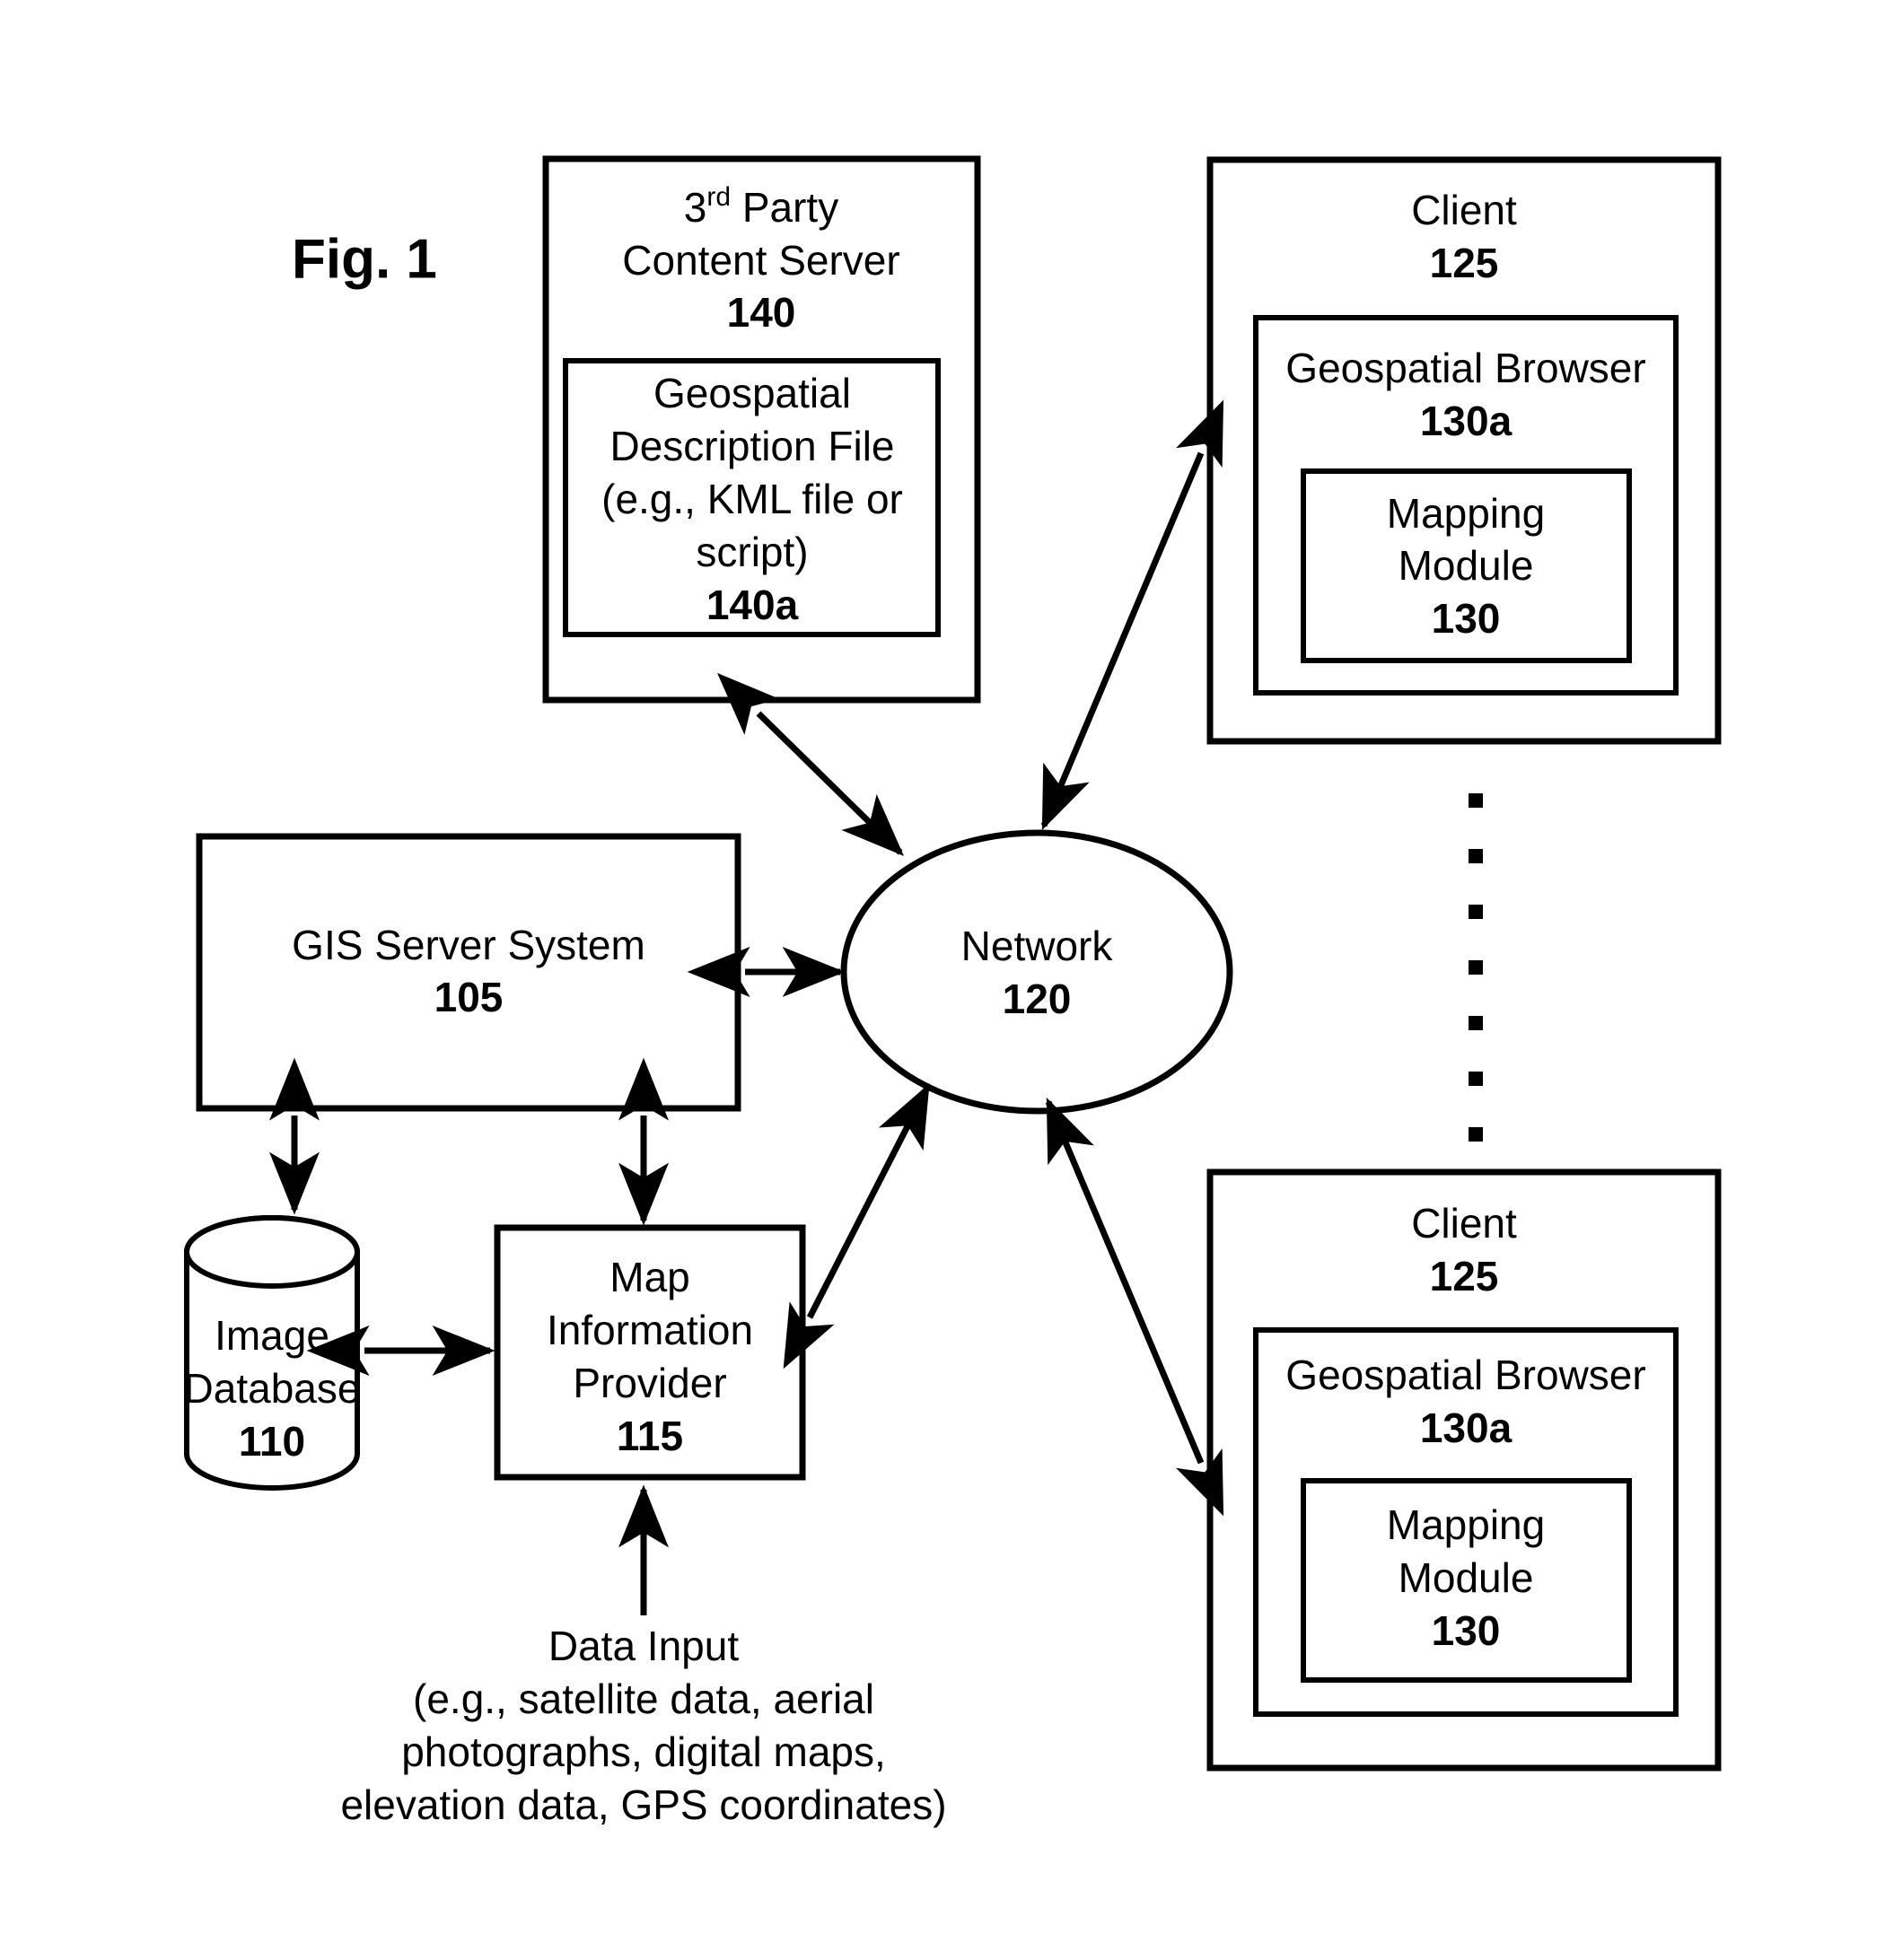 The image size is (1894, 1960). I want to click on connector-network-client-top, so click(1132, 615).